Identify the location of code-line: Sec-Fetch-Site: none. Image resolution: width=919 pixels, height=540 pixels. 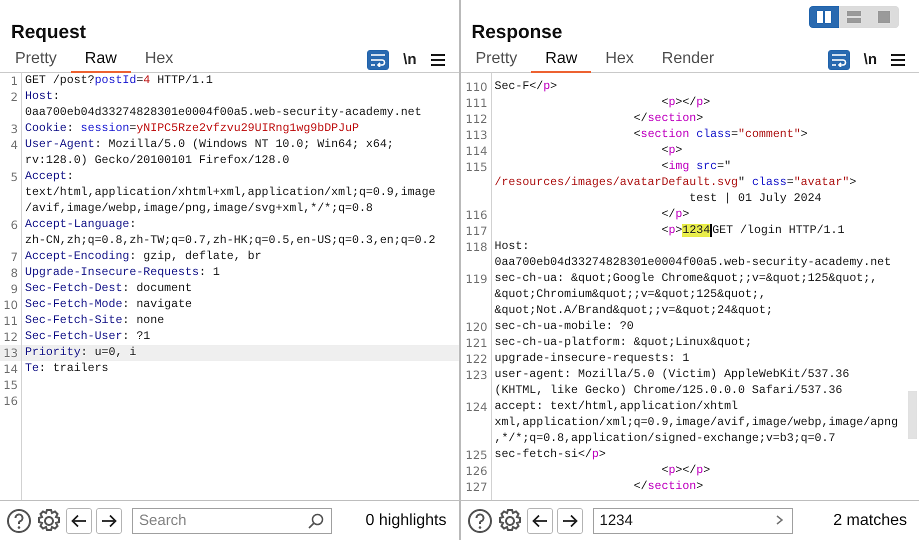
(94, 321).